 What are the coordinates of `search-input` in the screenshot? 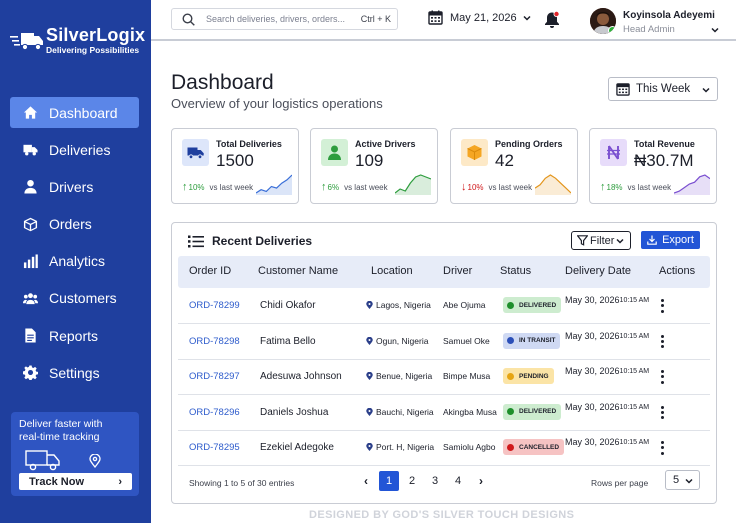 It's located at (276, 19).